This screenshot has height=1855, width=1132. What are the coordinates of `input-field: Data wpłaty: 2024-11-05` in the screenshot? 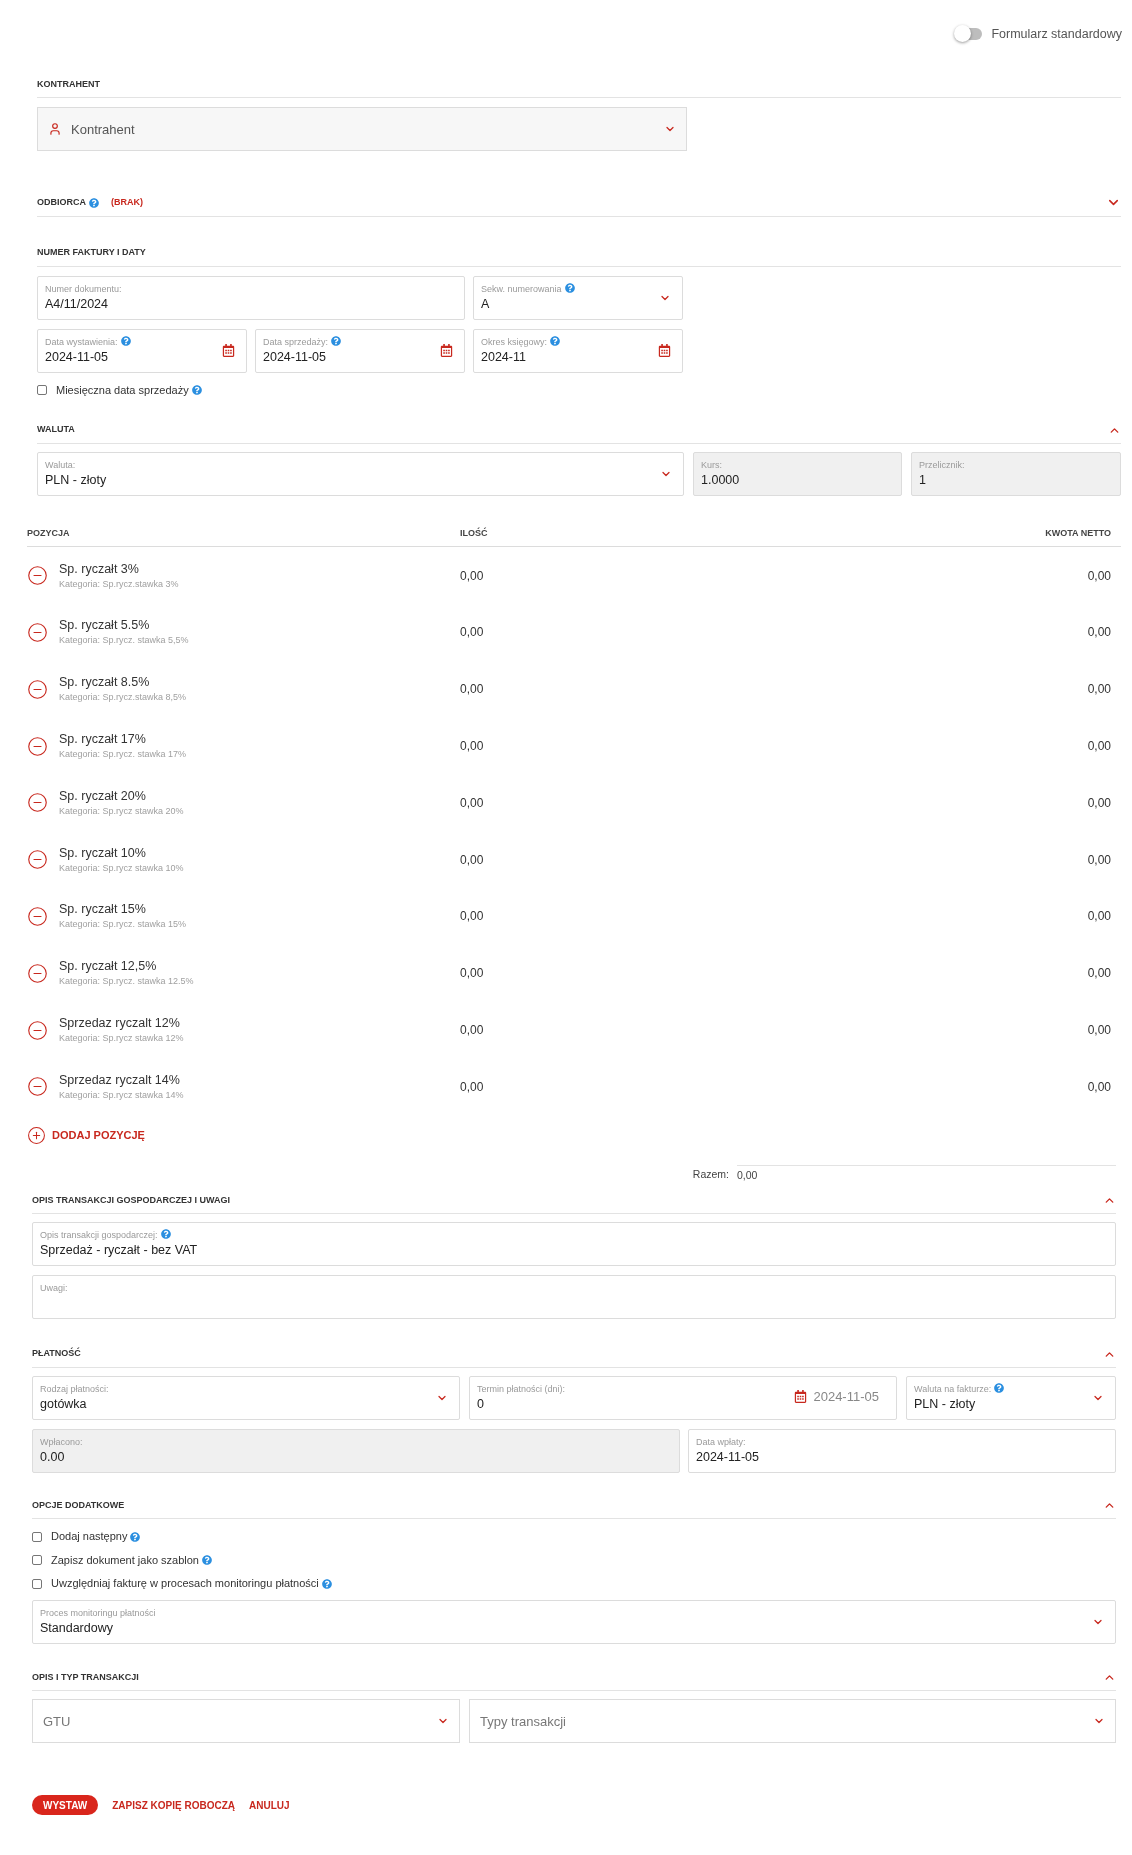 It's located at (902, 1450).